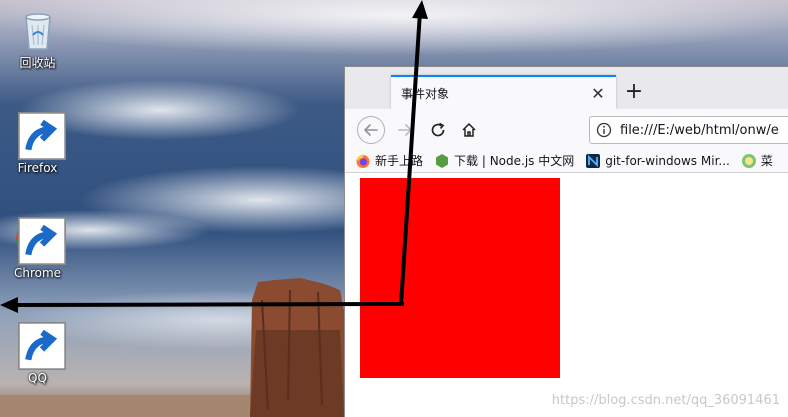 The height and width of the screenshot is (417, 788). What do you see at coordinates (665, 400) in the screenshot?
I see `watermark-text: https://blog.csdn.net/qq_36091461` at bounding box center [665, 400].